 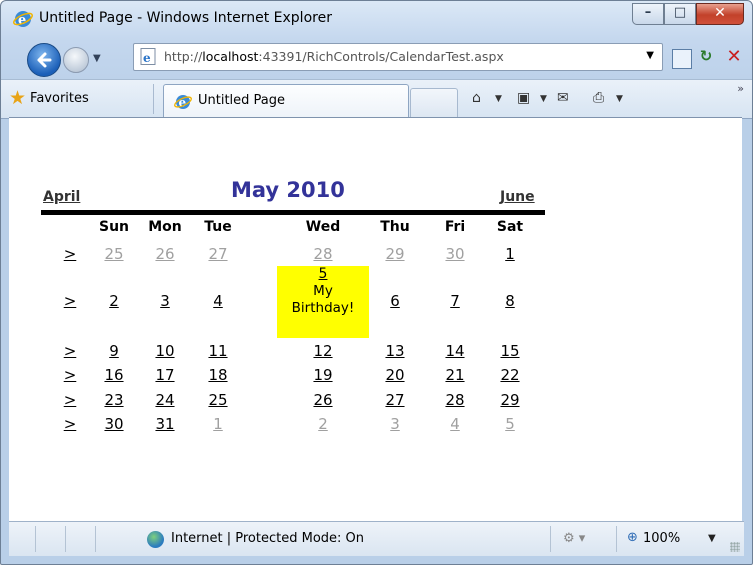 What do you see at coordinates (148, 56) in the screenshot?
I see `page-ie-icon: e` at bounding box center [148, 56].